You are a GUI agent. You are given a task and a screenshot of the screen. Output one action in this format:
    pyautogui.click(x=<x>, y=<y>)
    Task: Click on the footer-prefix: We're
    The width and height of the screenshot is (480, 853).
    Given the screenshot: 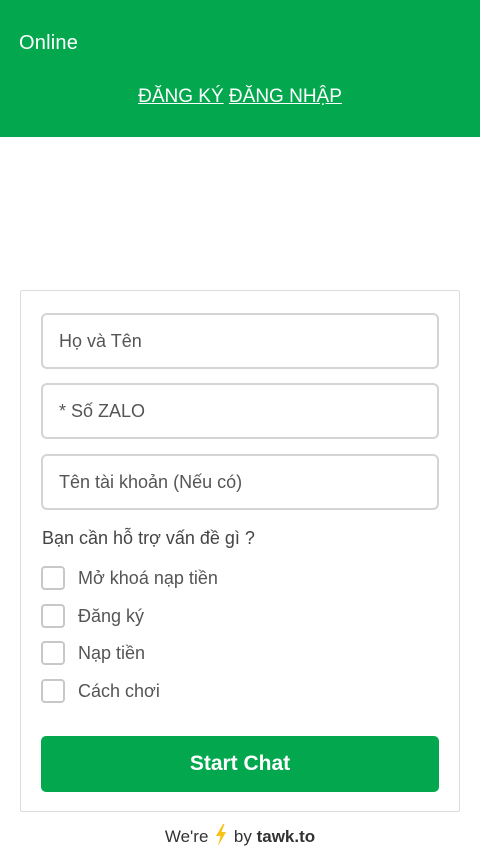 What is the action you would take?
    pyautogui.click(x=186, y=836)
    